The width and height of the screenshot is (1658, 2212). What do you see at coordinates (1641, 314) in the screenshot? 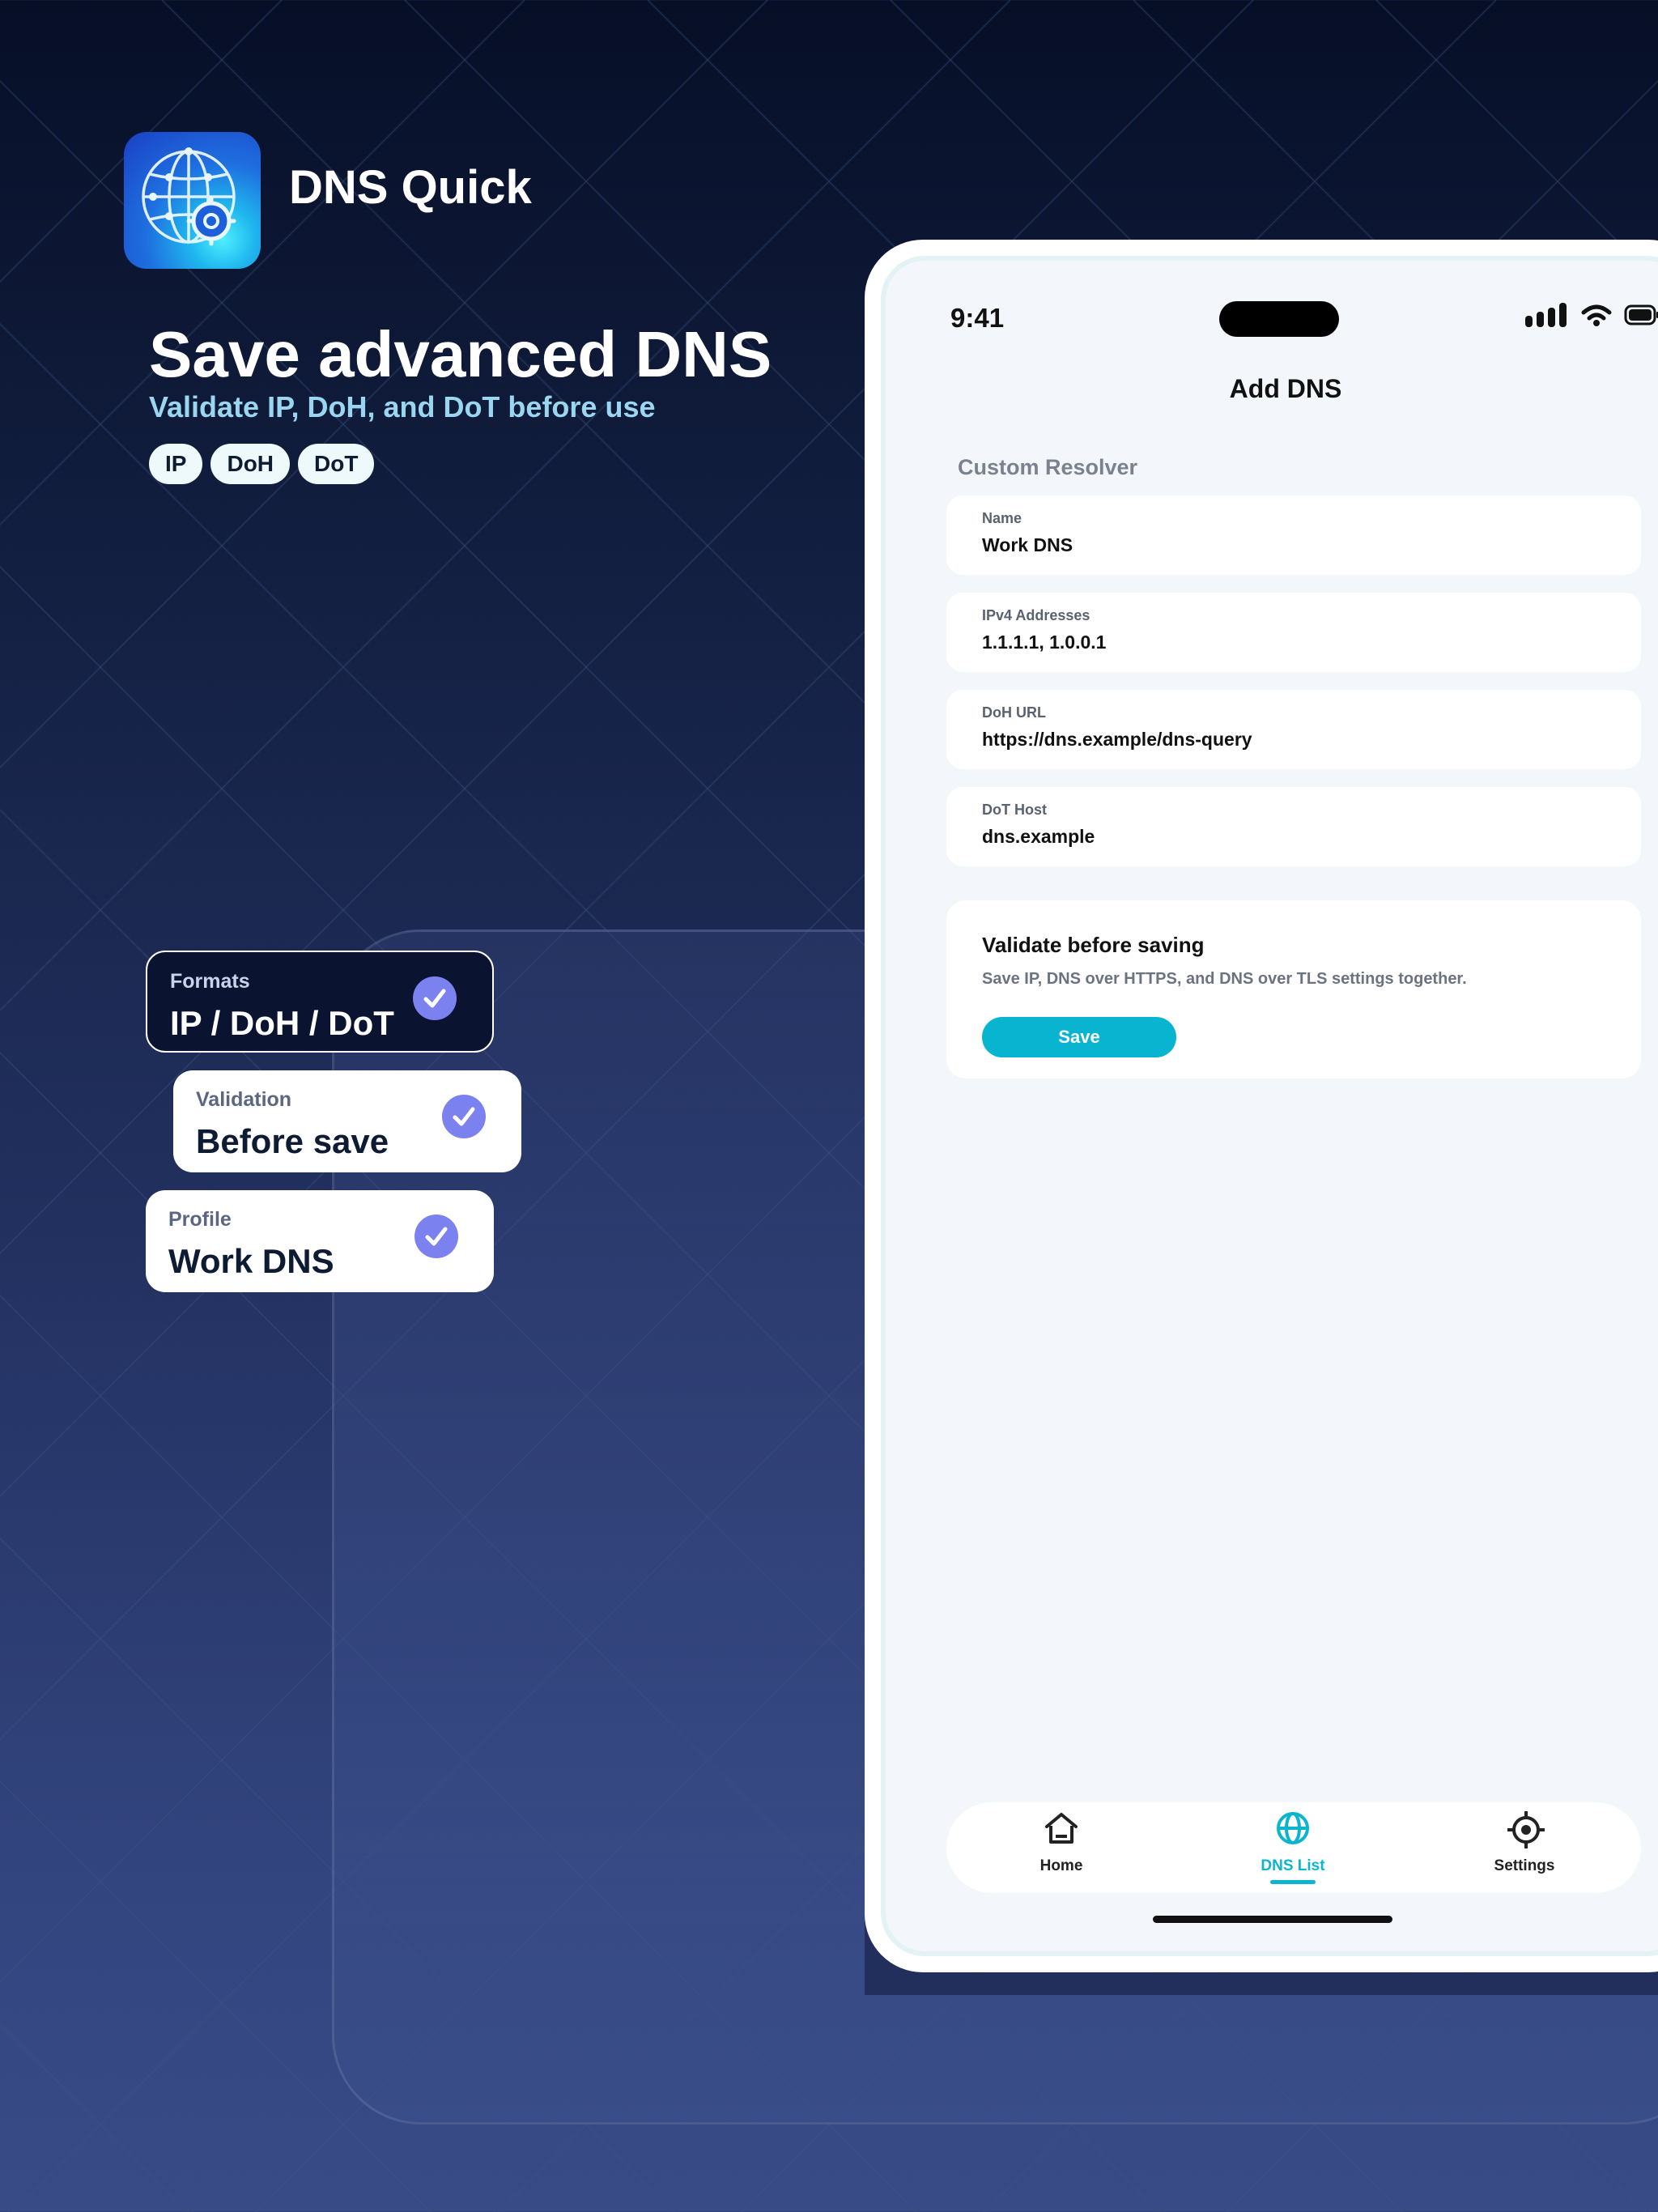
I see `battery-icon` at bounding box center [1641, 314].